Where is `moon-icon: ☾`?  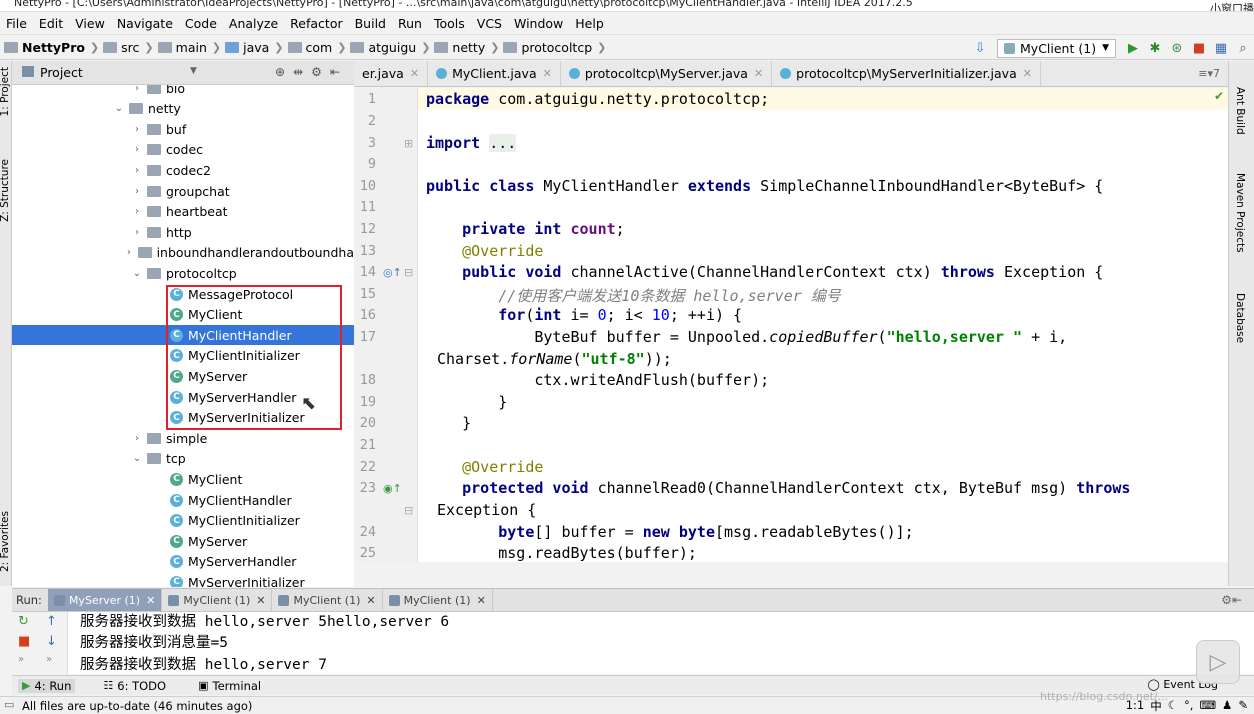
moon-icon: ☾ is located at coordinates (1173, 706).